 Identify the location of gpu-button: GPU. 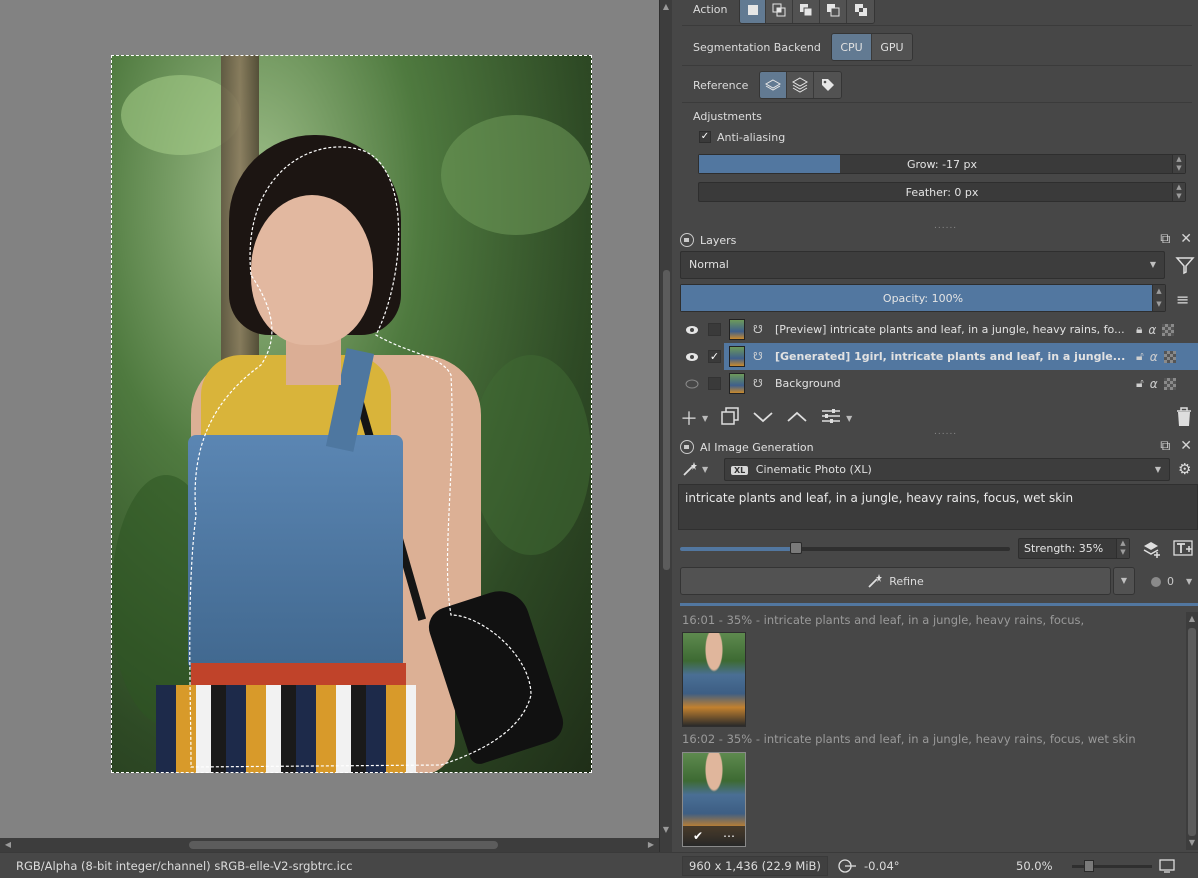
(892, 47).